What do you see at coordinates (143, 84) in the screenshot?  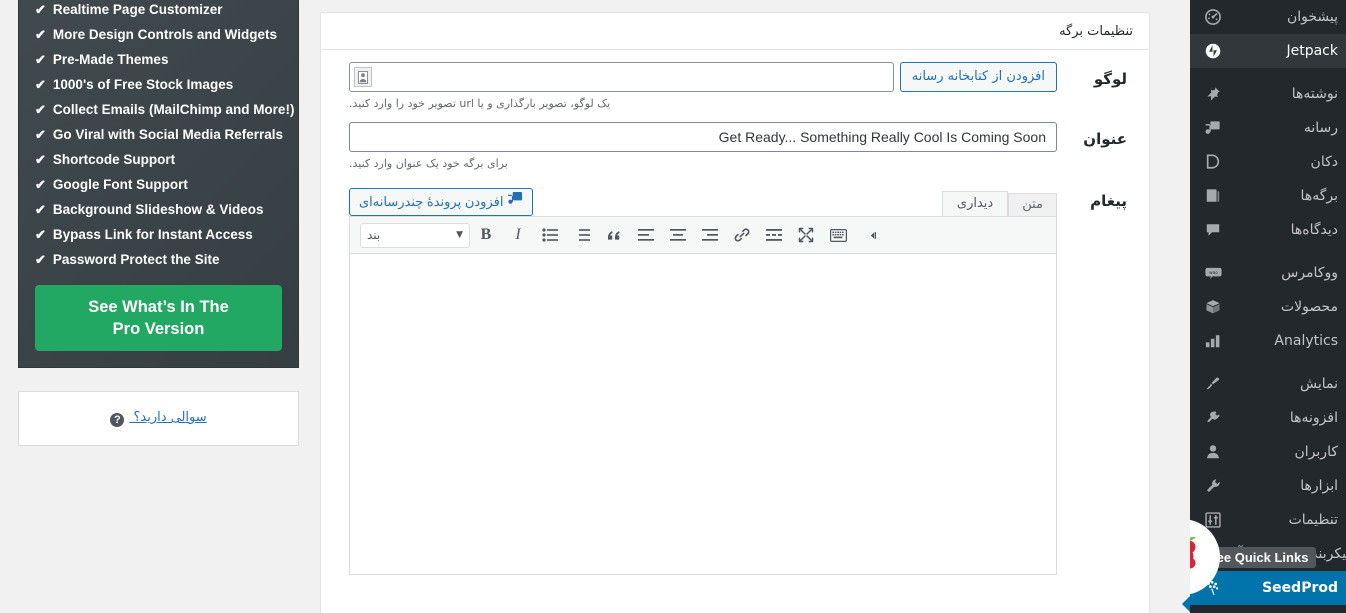 I see `feature-label: 1000's of Free Stock Images` at bounding box center [143, 84].